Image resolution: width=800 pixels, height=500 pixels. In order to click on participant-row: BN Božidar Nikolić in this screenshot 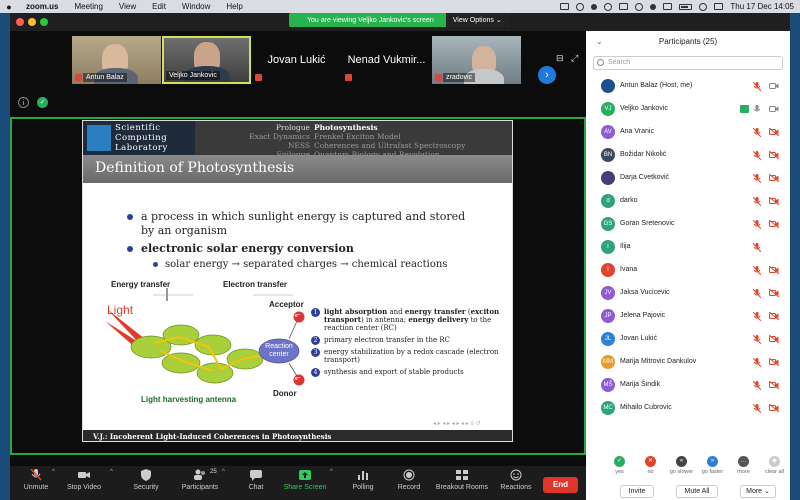, I will do `click(688, 155)`.